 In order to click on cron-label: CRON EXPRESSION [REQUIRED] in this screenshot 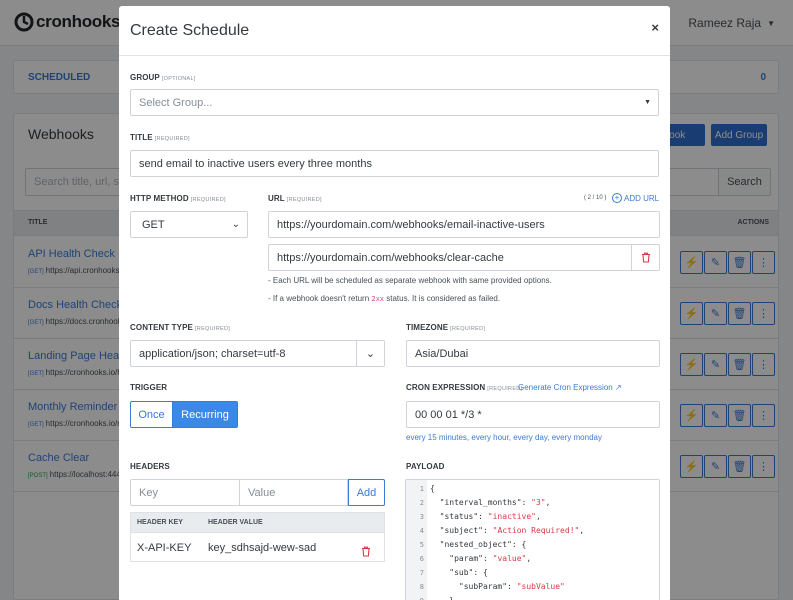, I will do `click(464, 387)`.